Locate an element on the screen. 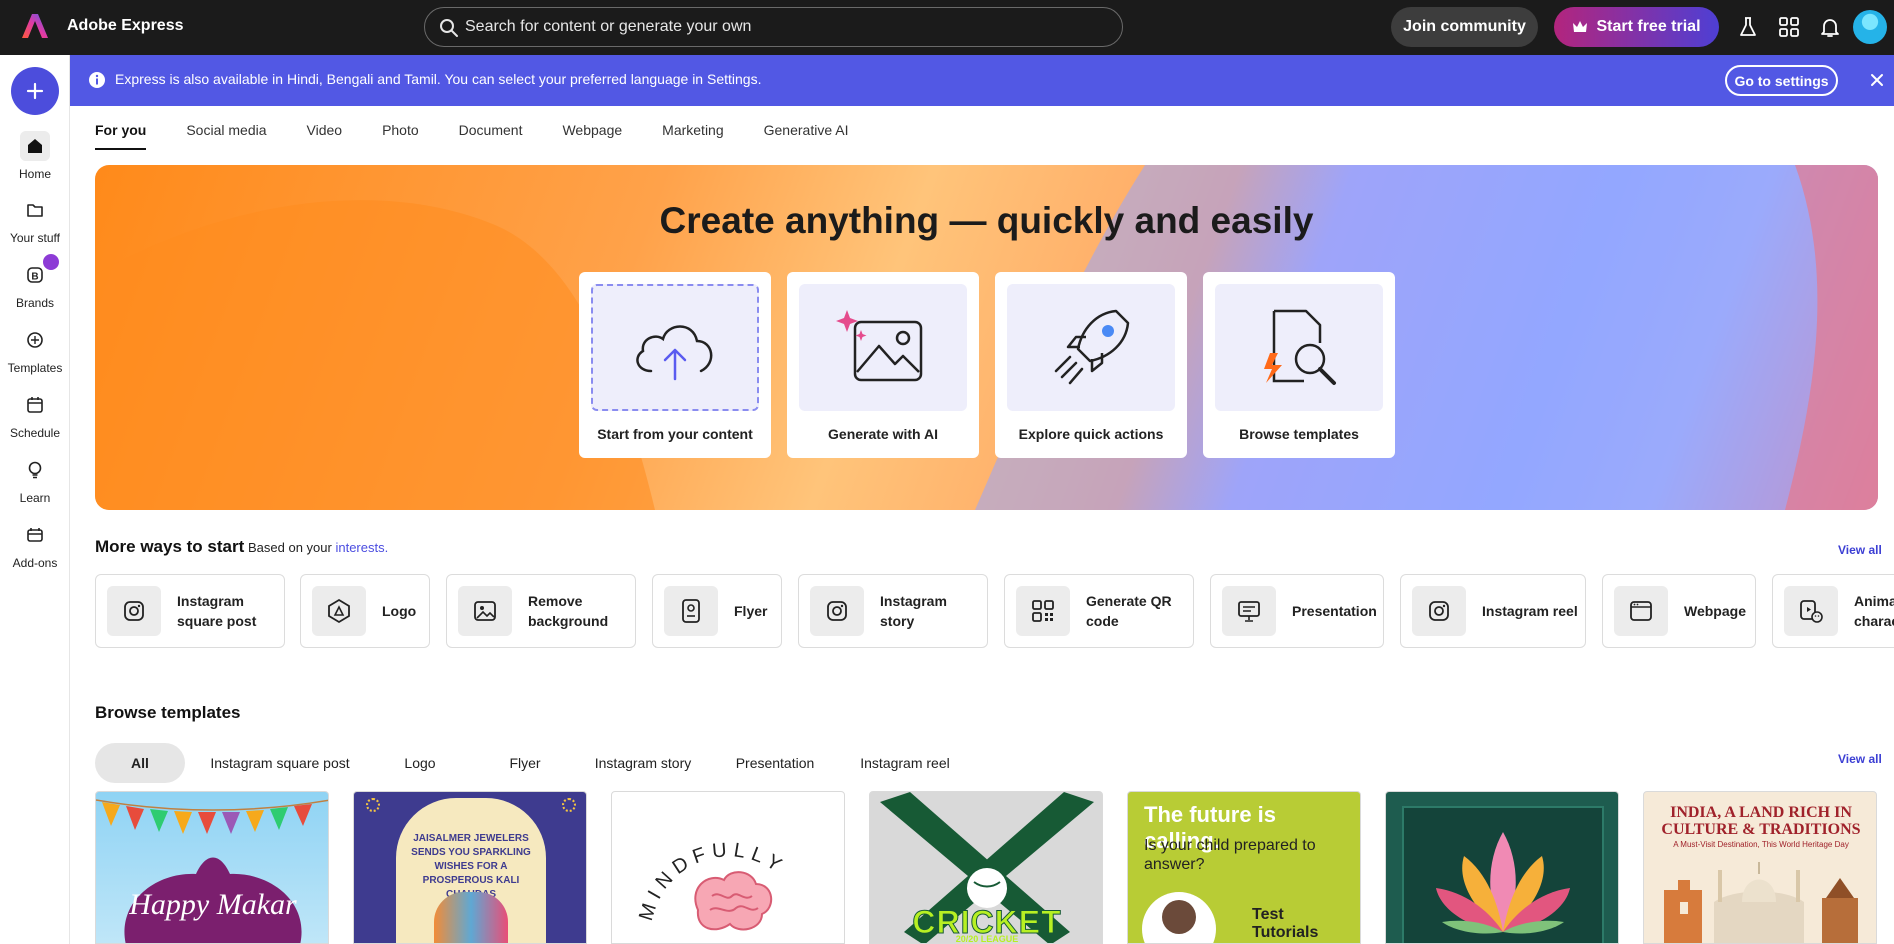  rail-item-home: Home is located at coordinates (35, 156).